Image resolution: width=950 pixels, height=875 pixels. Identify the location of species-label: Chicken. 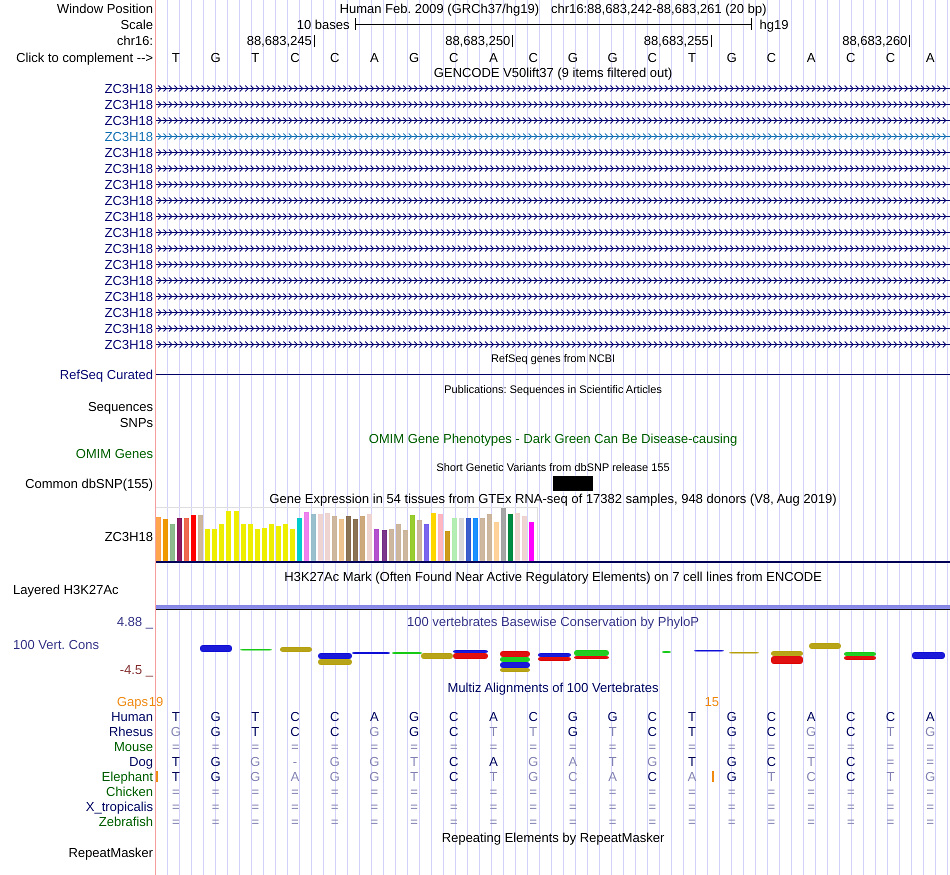
(131, 791).